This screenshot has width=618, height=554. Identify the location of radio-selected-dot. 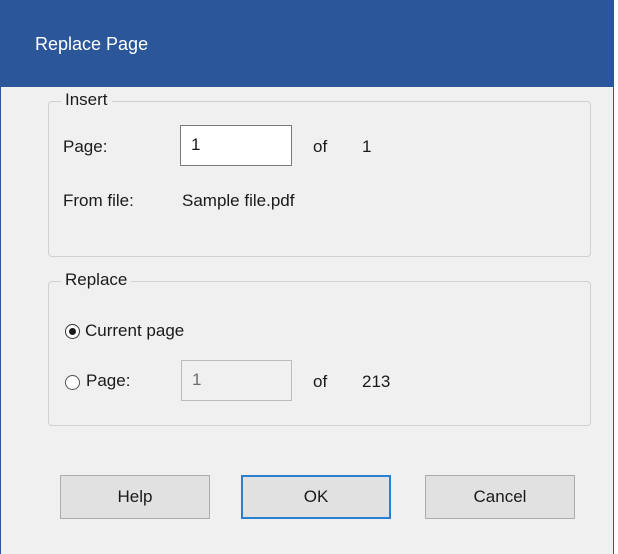
(72, 331).